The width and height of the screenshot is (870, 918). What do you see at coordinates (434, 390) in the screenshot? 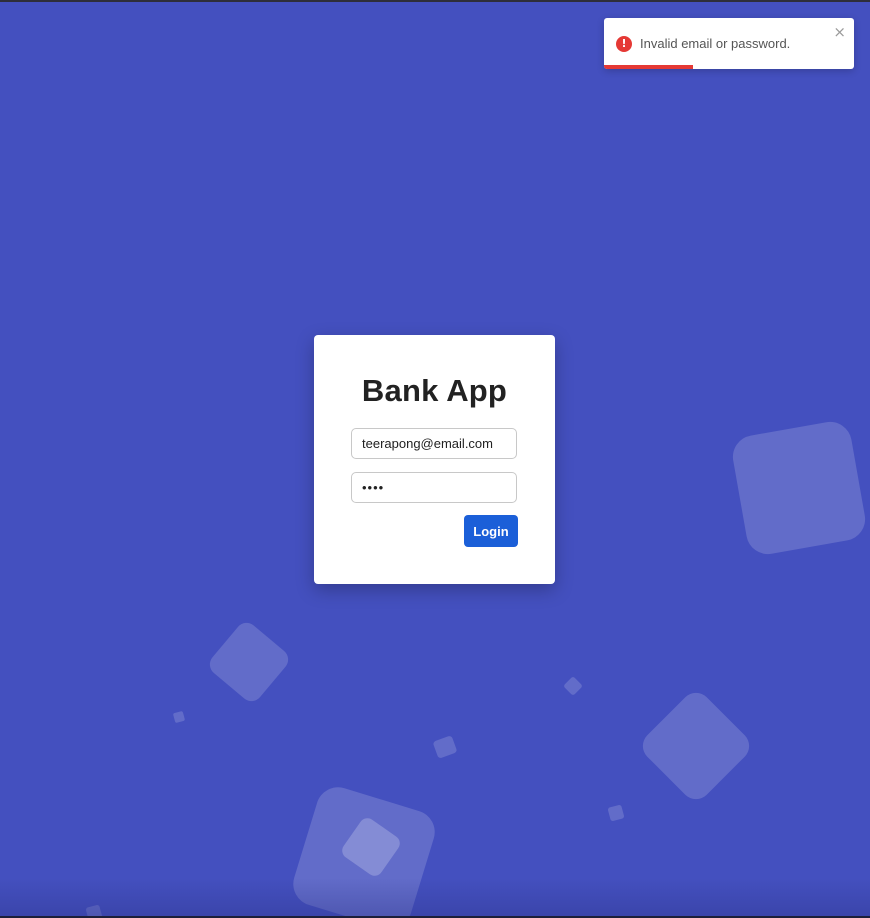
I see `app-title: Bank App` at bounding box center [434, 390].